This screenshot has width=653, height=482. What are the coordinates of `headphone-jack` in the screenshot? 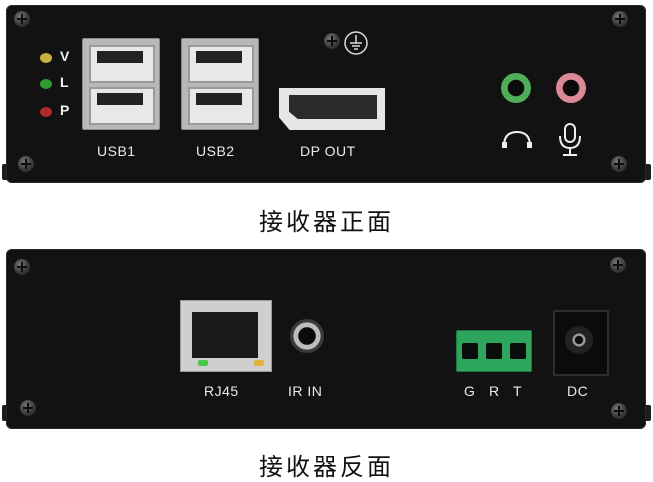 It's located at (516, 88).